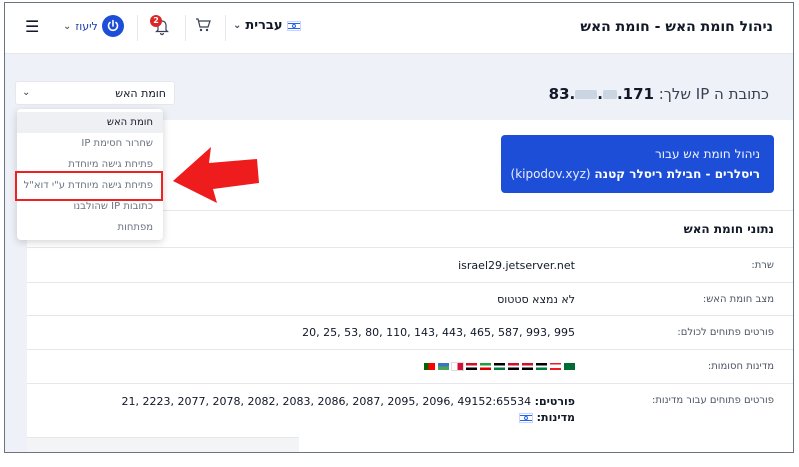 The image size is (799, 467). What do you see at coordinates (728, 229) in the screenshot?
I see `section-title: נתוני חומת האש` at bounding box center [728, 229].